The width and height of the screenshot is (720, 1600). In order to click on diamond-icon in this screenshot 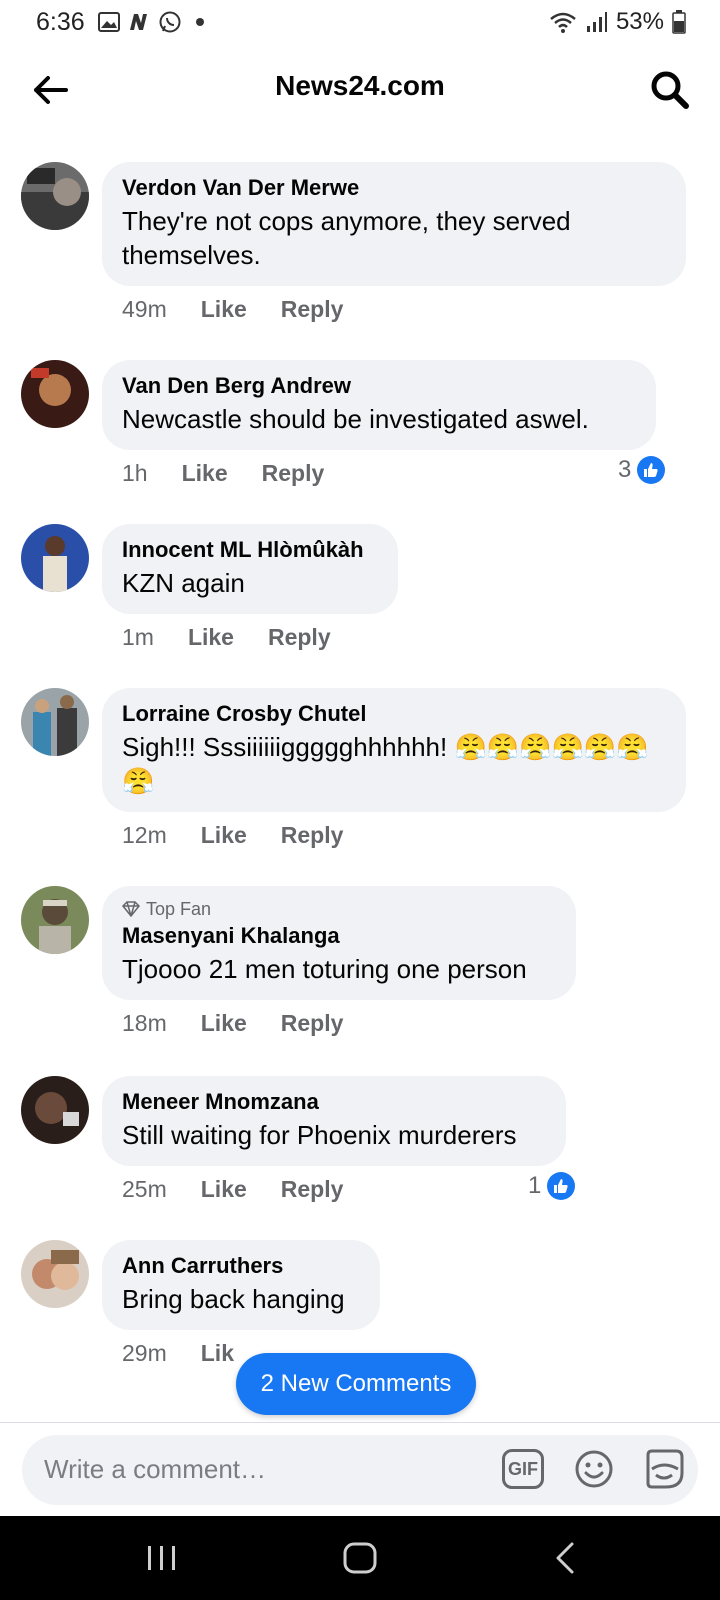, I will do `click(131, 909)`.